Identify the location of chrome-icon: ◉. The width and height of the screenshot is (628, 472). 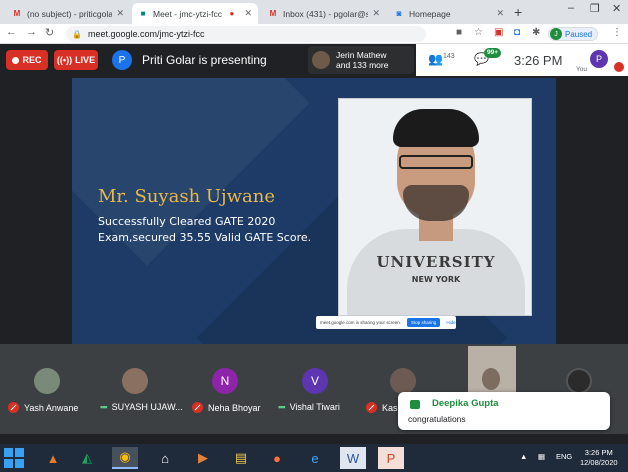
(125, 458).